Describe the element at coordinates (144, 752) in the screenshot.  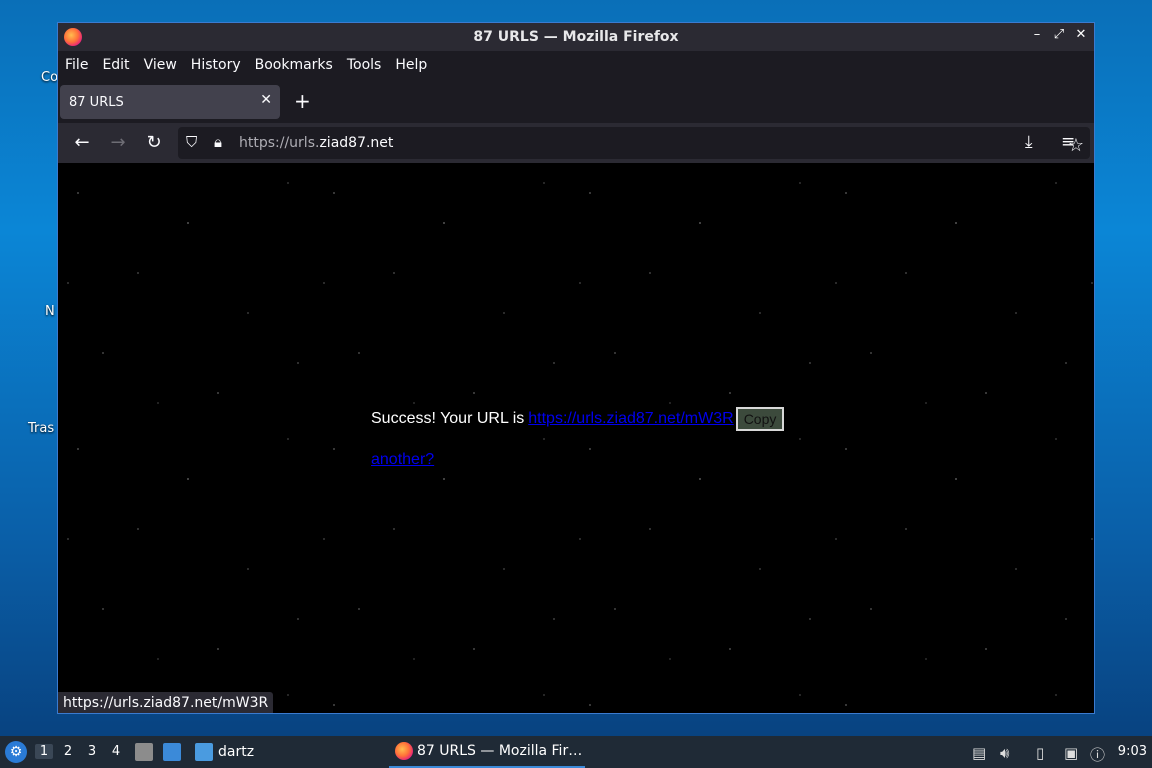
I see `file-manager-icon` at that location.